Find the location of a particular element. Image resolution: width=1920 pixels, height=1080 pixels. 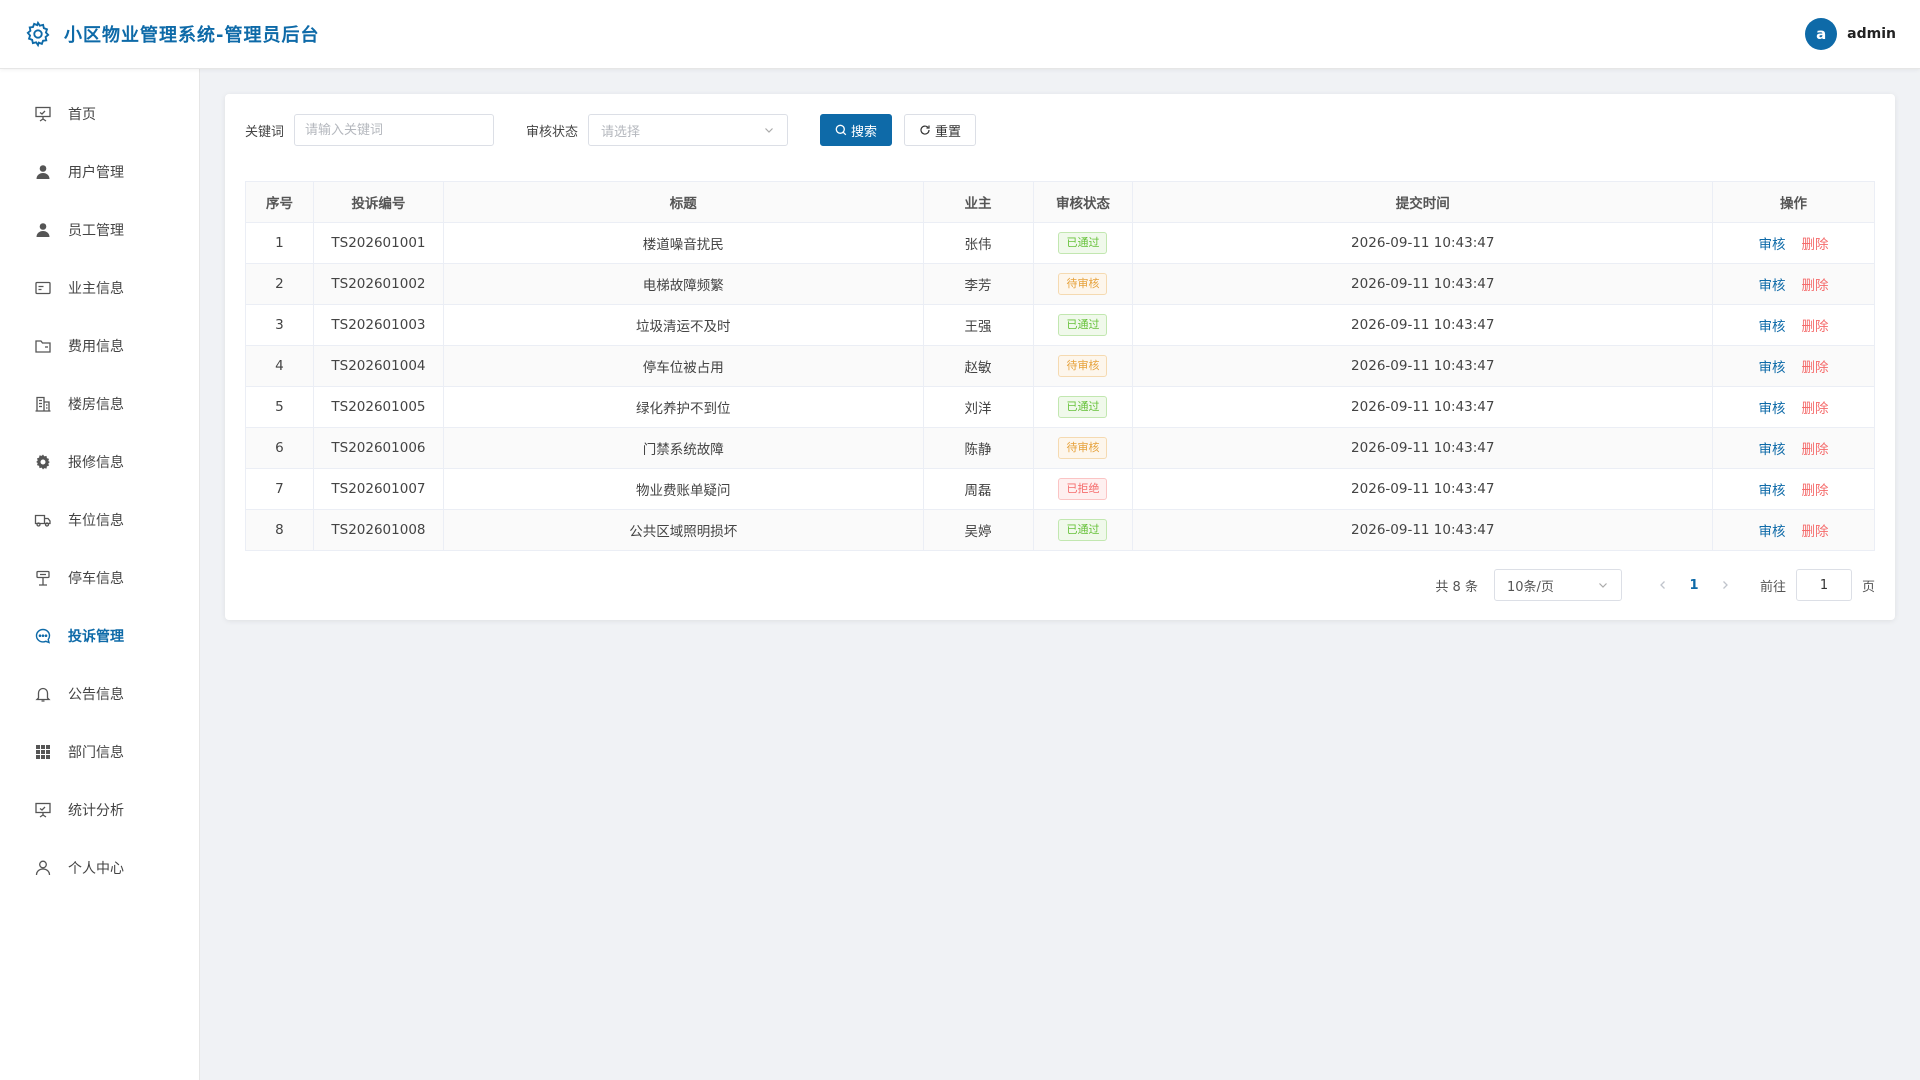

folder-icon is located at coordinates (43, 346).